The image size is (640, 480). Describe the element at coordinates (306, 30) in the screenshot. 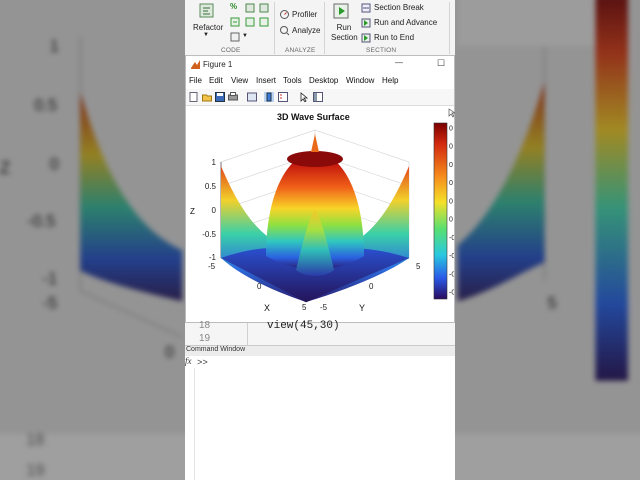

I see `analyze-button: Analyze` at that location.